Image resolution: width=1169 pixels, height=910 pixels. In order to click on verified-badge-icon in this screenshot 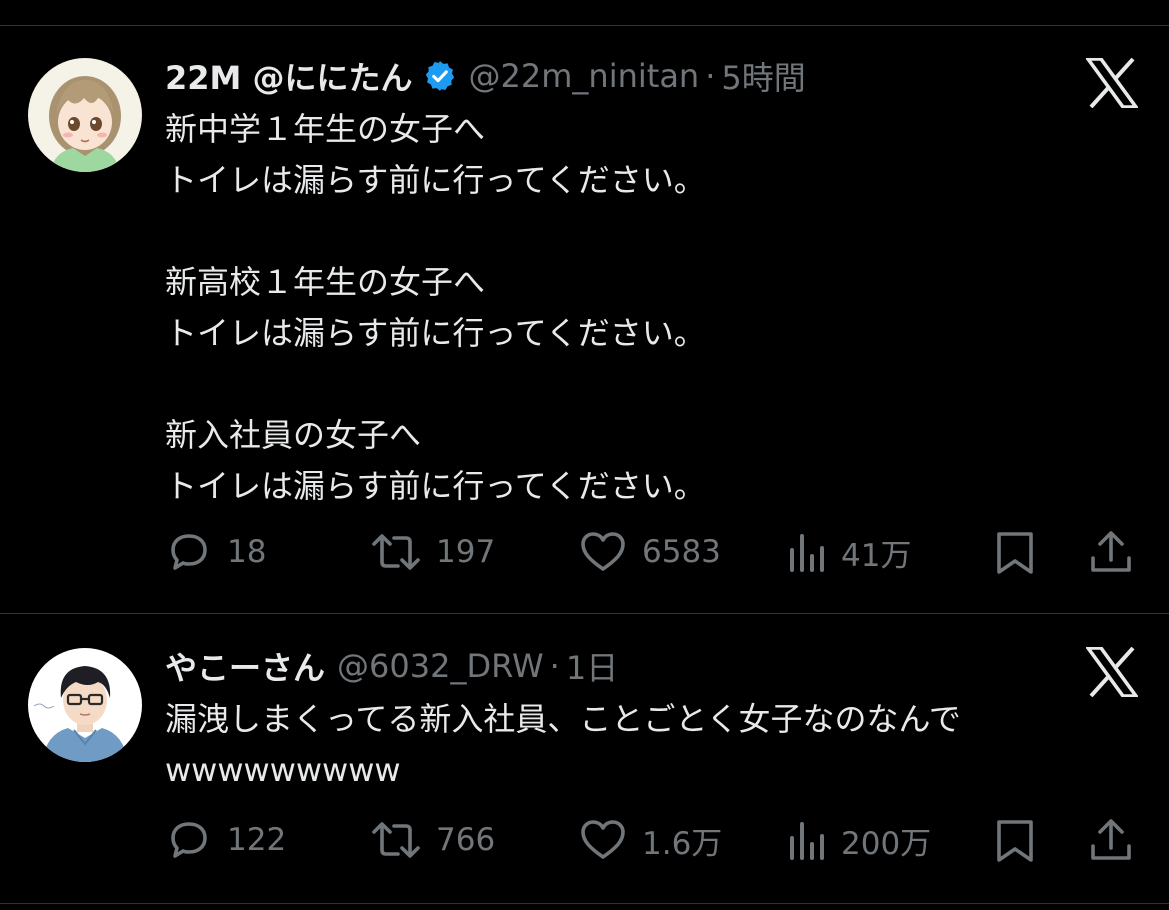, I will do `click(440, 76)`.